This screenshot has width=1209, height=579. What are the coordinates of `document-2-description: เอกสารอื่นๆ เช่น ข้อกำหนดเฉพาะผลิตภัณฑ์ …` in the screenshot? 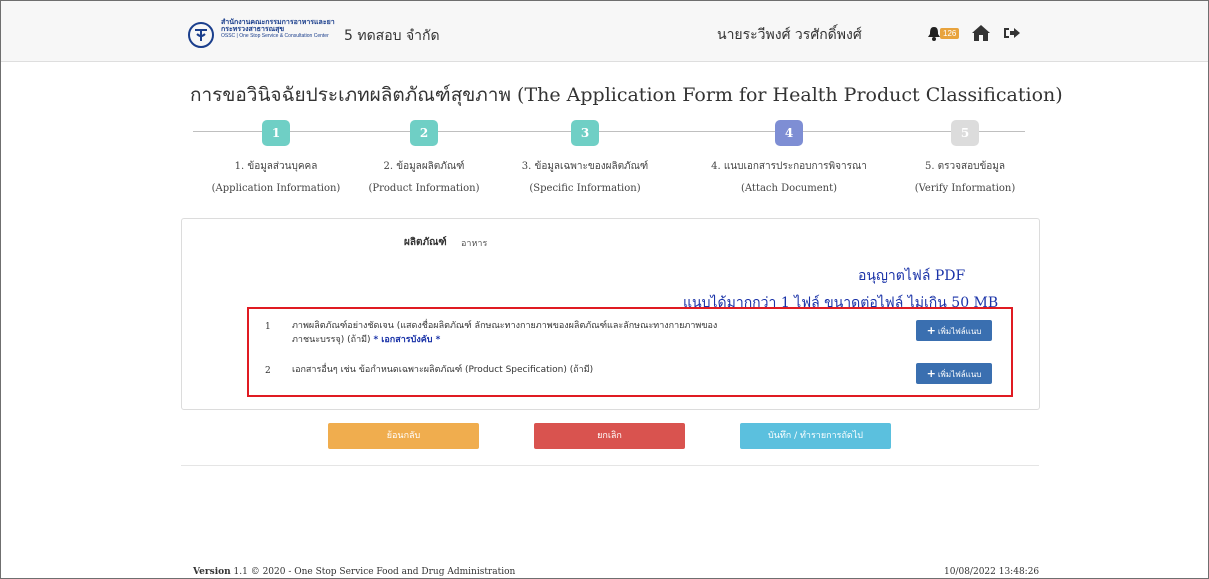 It's located at (443, 370).